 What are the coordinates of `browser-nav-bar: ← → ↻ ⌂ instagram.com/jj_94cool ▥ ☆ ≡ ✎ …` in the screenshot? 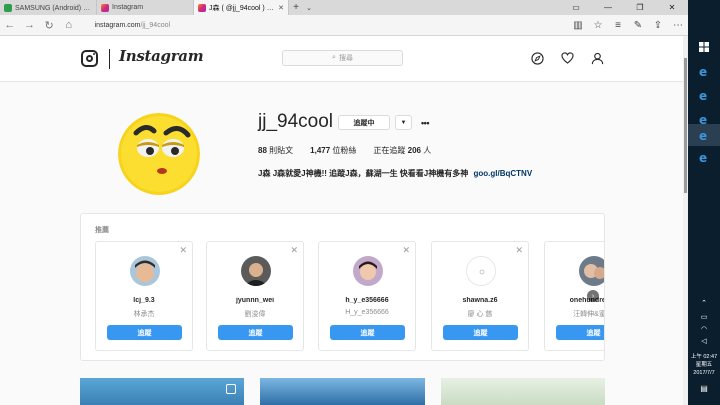 It's located at (344, 25).